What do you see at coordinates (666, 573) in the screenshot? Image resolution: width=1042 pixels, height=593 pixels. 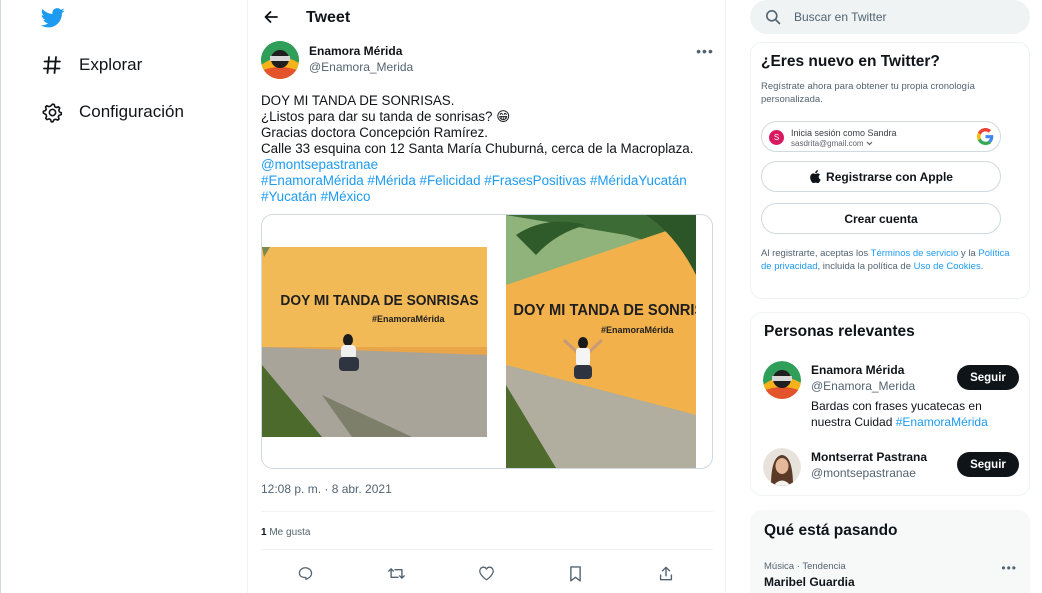 I see `share-icon` at bounding box center [666, 573].